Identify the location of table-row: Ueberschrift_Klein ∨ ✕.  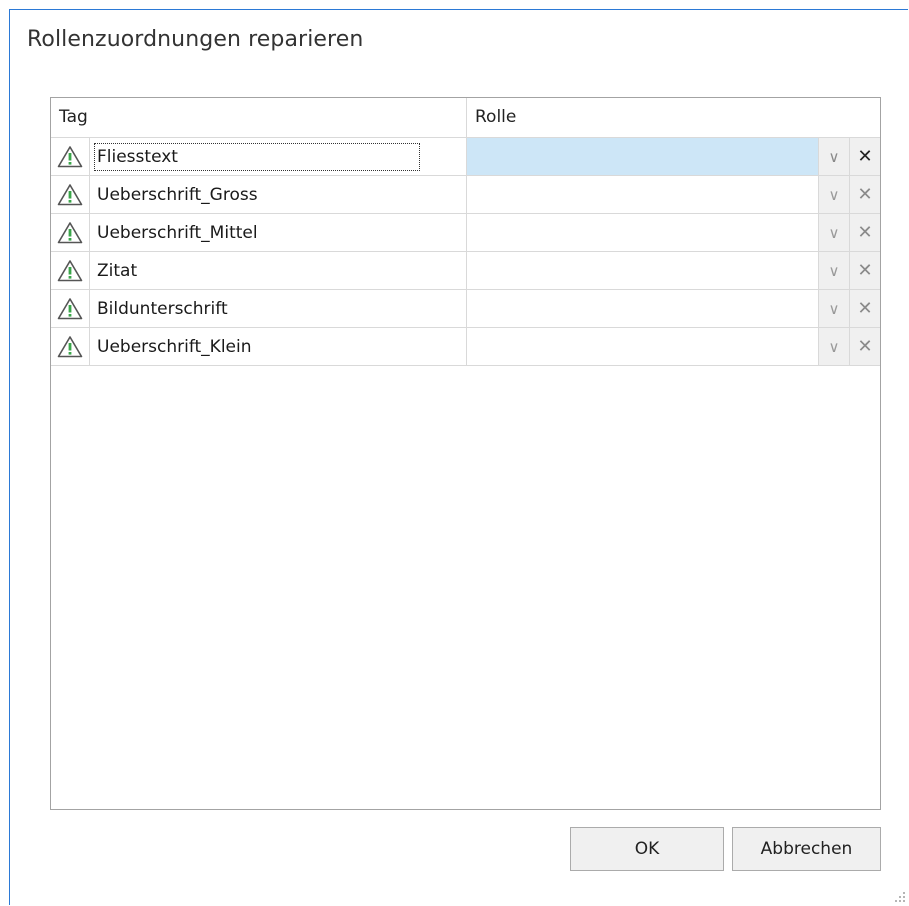
(465, 347).